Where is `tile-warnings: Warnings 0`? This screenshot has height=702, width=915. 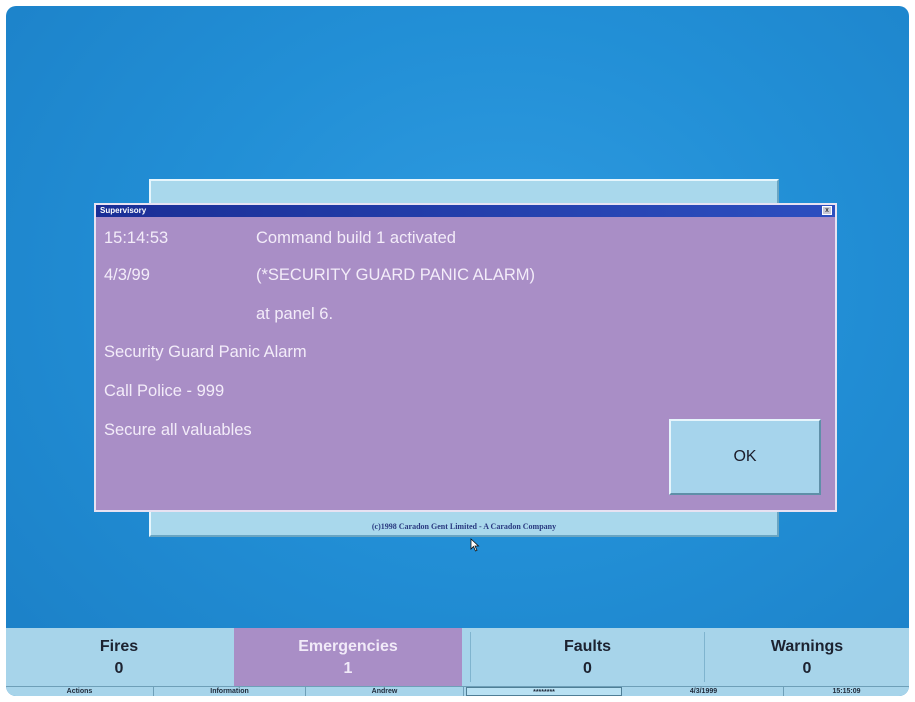
tile-warnings: Warnings 0 is located at coordinates (807, 657).